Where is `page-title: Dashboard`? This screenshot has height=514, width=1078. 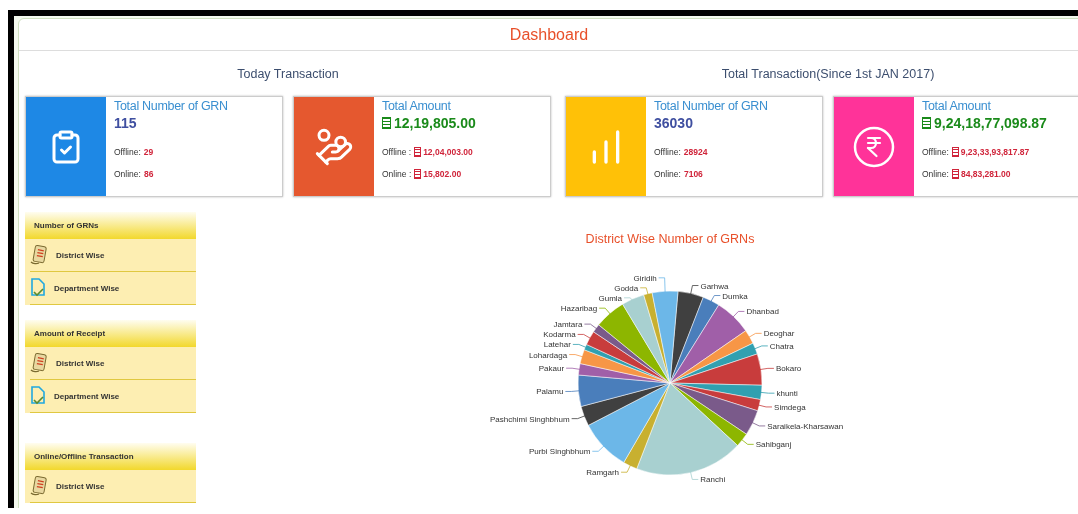
page-title: Dashboard is located at coordinates (549, 34).